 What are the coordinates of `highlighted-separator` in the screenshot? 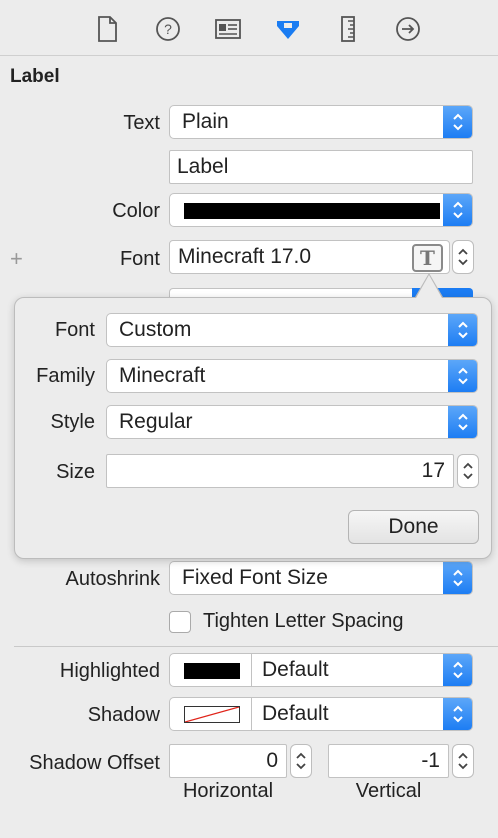 It's located at (251, 670).